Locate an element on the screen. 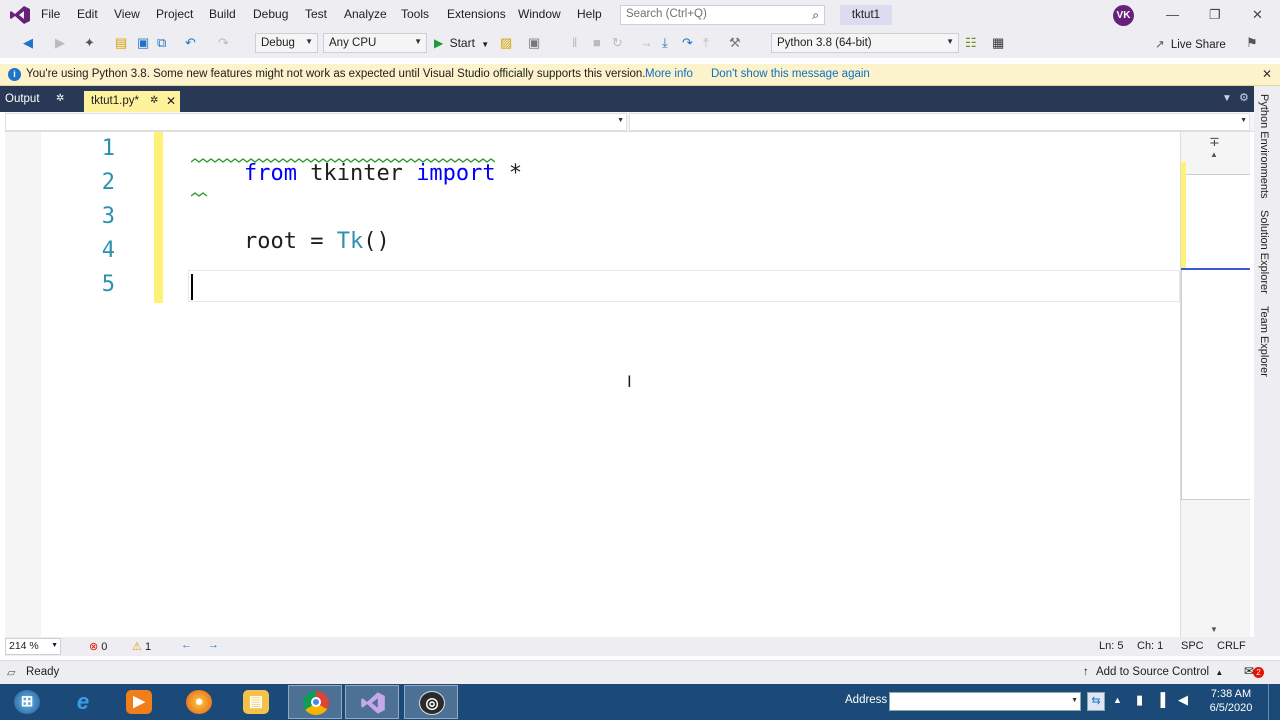  line-indicator: Ln: 5 is located at coordinates (1111, 646).